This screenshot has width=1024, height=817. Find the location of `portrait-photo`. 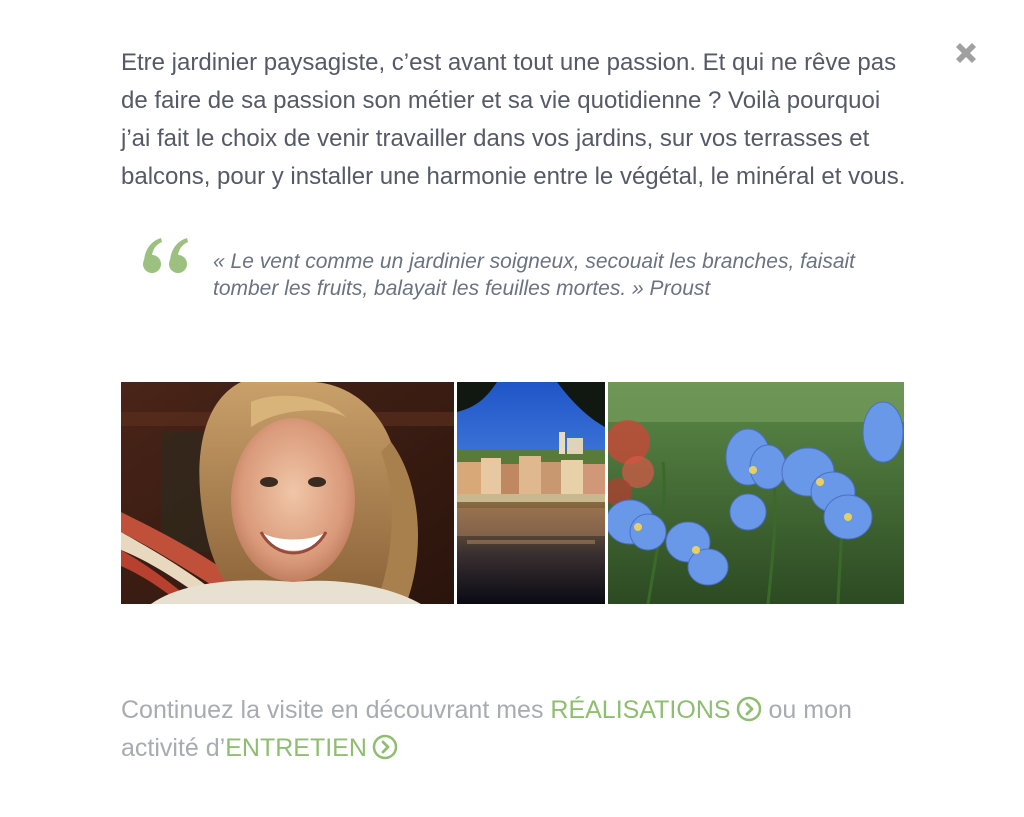

portrait-photo is located at coordinates (287, 493).